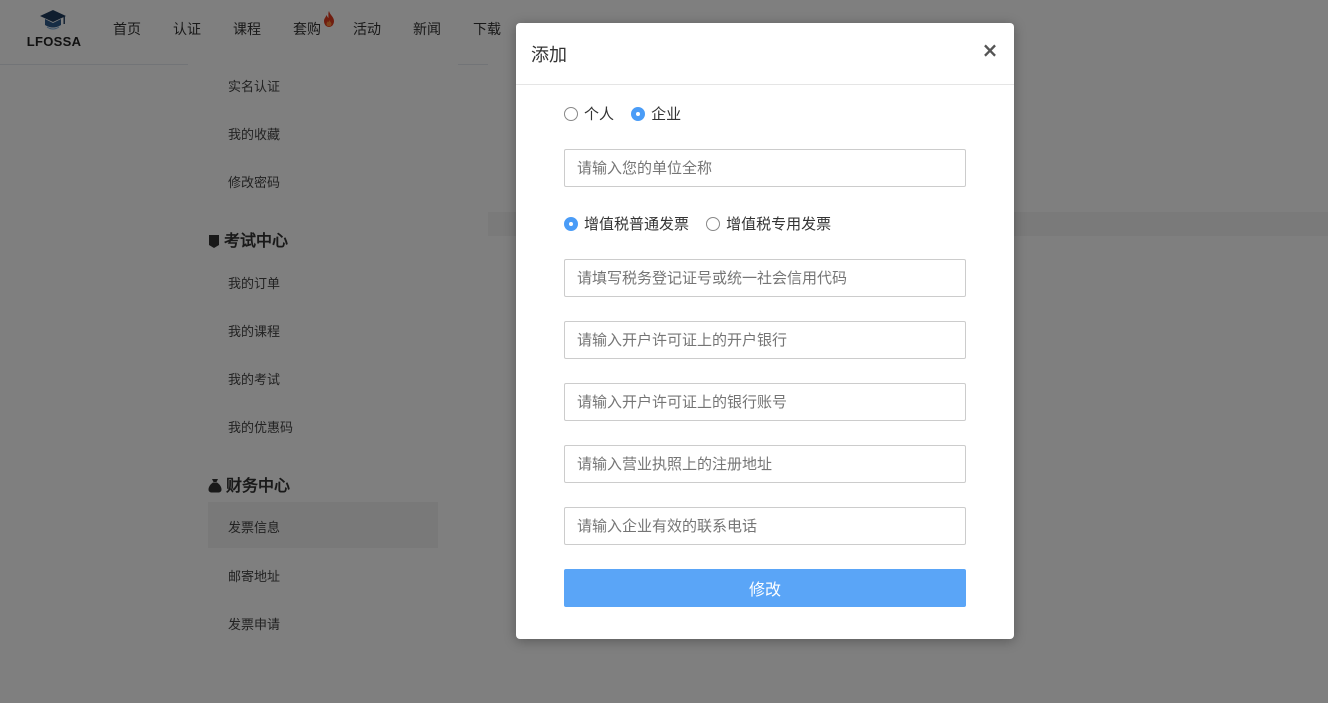 The image size is (1328, 703). What do you see at coordinates (638, 114) in the screenshot?
I see `radio-enterprise-circle` at bounding box center [638, 114].